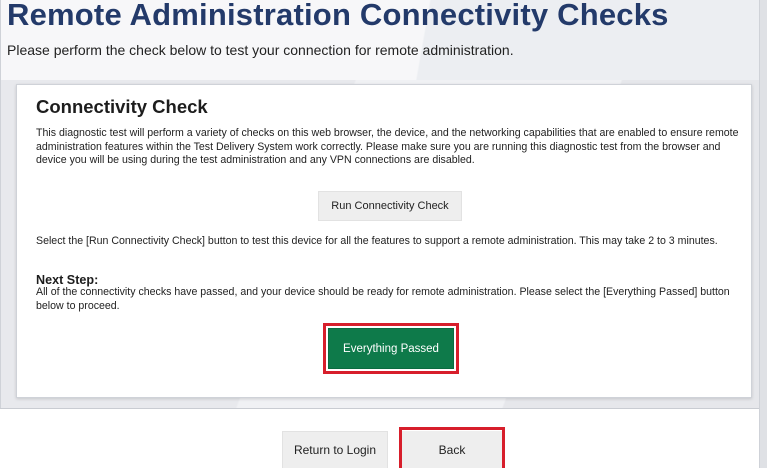 This screenshot has width=767, height=468. I want to click on footer-bar: Return to Login Back, so click(383, 438).